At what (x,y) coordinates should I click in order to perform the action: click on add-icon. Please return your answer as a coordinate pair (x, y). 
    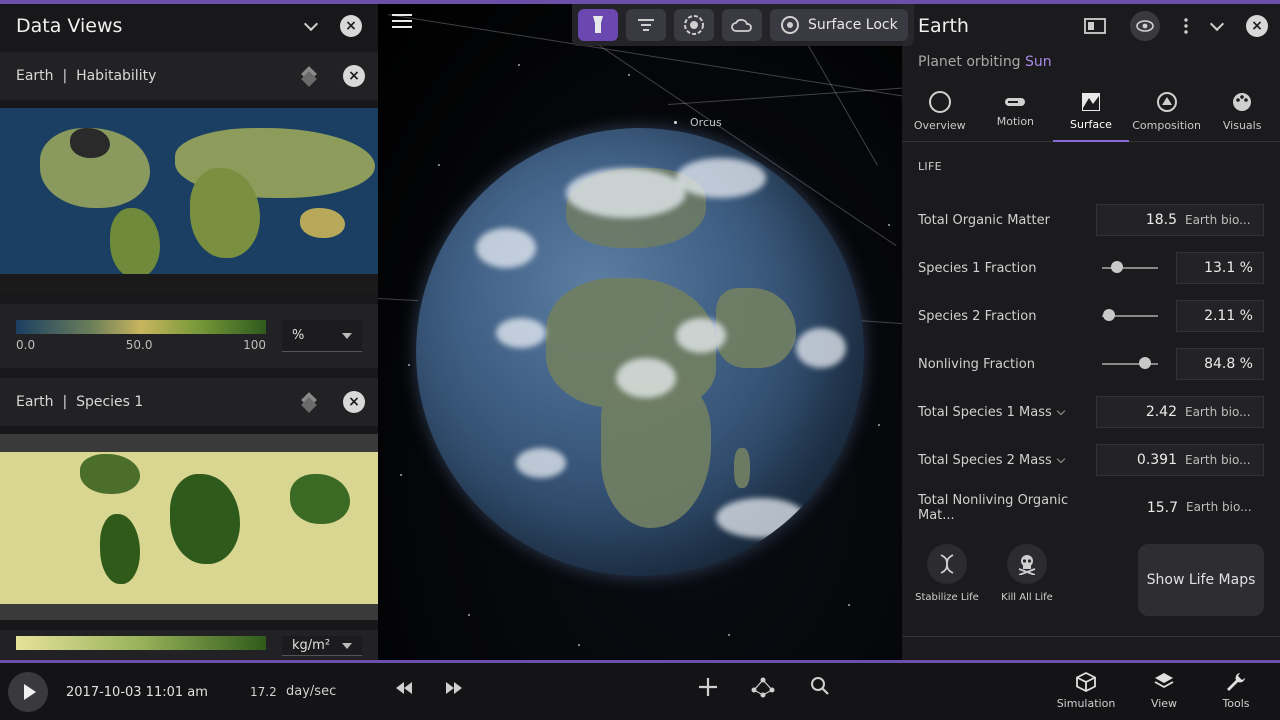
    Looking at the image, I should click on (708, 689).